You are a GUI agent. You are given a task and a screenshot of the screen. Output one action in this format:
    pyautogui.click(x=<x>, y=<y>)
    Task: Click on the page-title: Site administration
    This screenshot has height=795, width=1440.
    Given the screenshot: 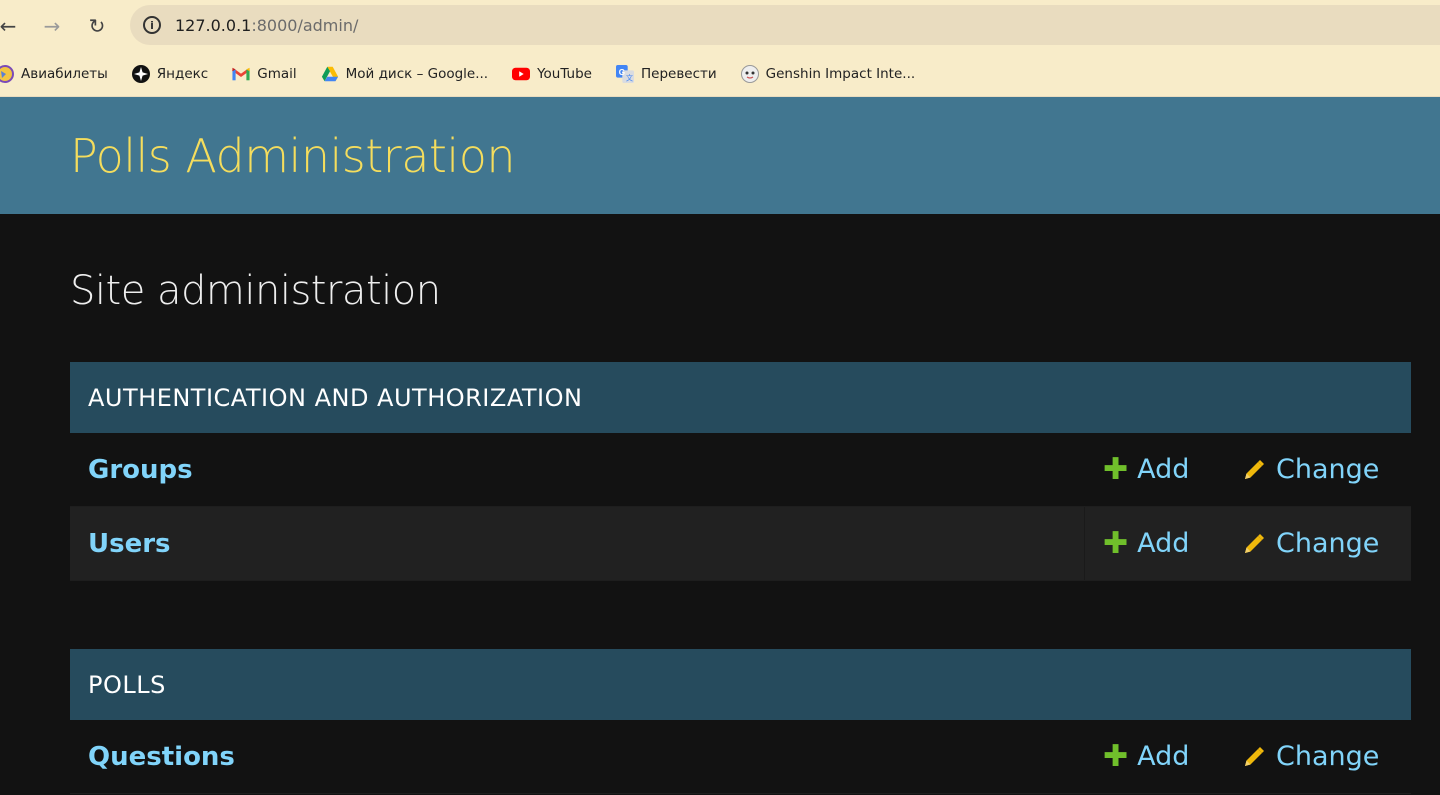 What is the action you would take?
    pyautogui.click(x=255, y=291)
    